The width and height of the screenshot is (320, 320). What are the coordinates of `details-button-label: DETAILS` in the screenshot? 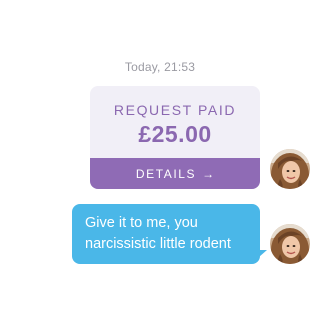 It's located at (166, 173).